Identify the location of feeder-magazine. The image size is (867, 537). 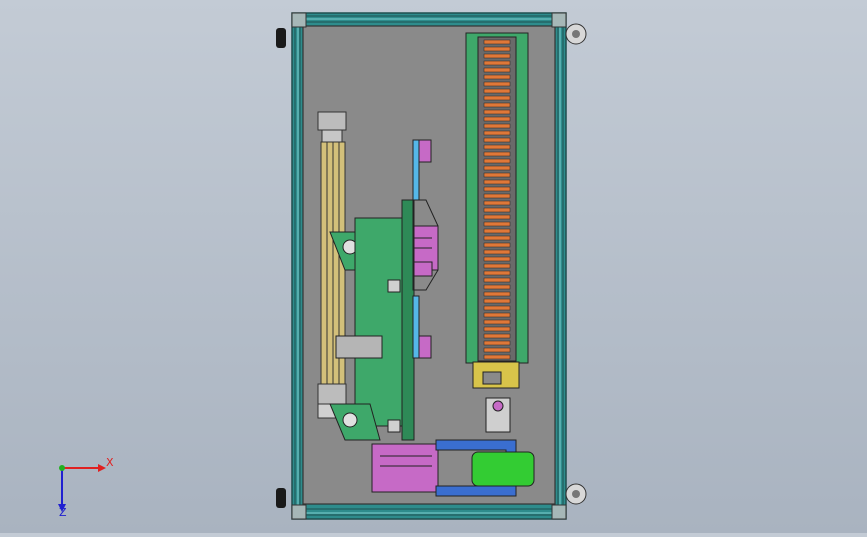
(497, 210).